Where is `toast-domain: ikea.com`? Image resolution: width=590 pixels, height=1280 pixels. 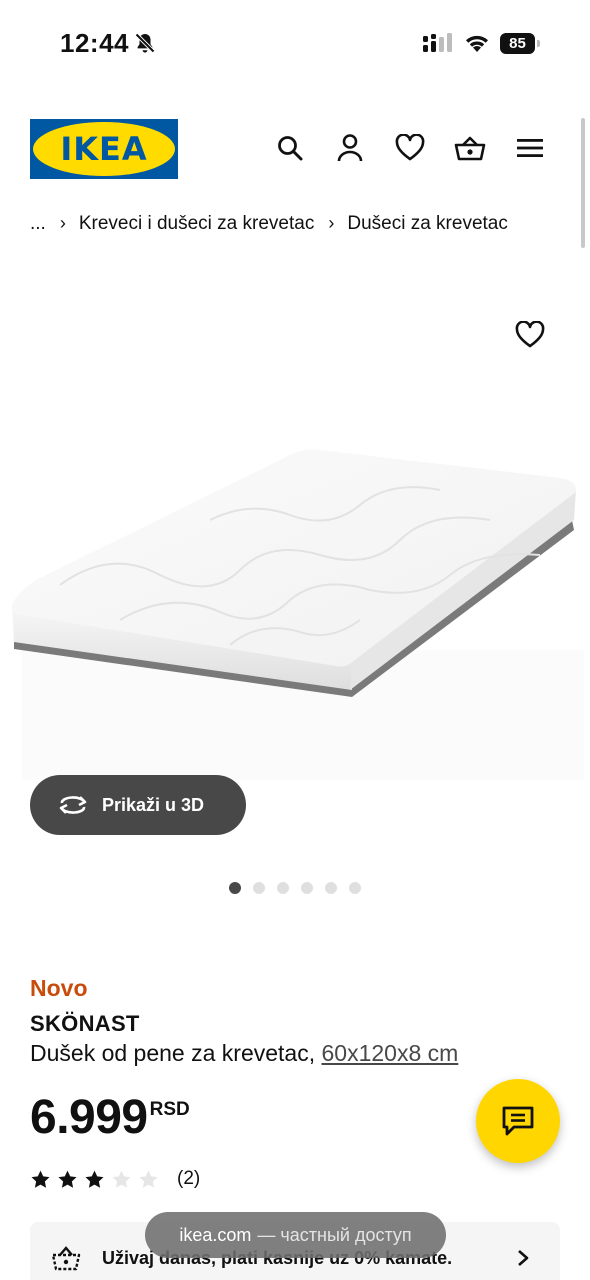
toast-domain: ikea.com is located at coordinates (215, 1234).